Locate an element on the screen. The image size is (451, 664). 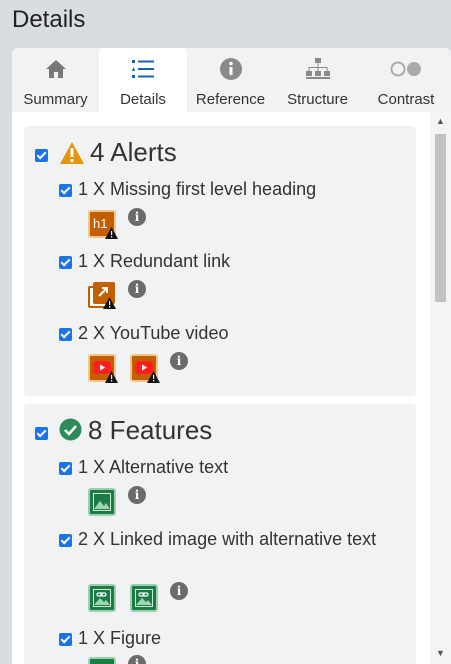
tab-contrast: Contrast is located at coordinates (406, 80).